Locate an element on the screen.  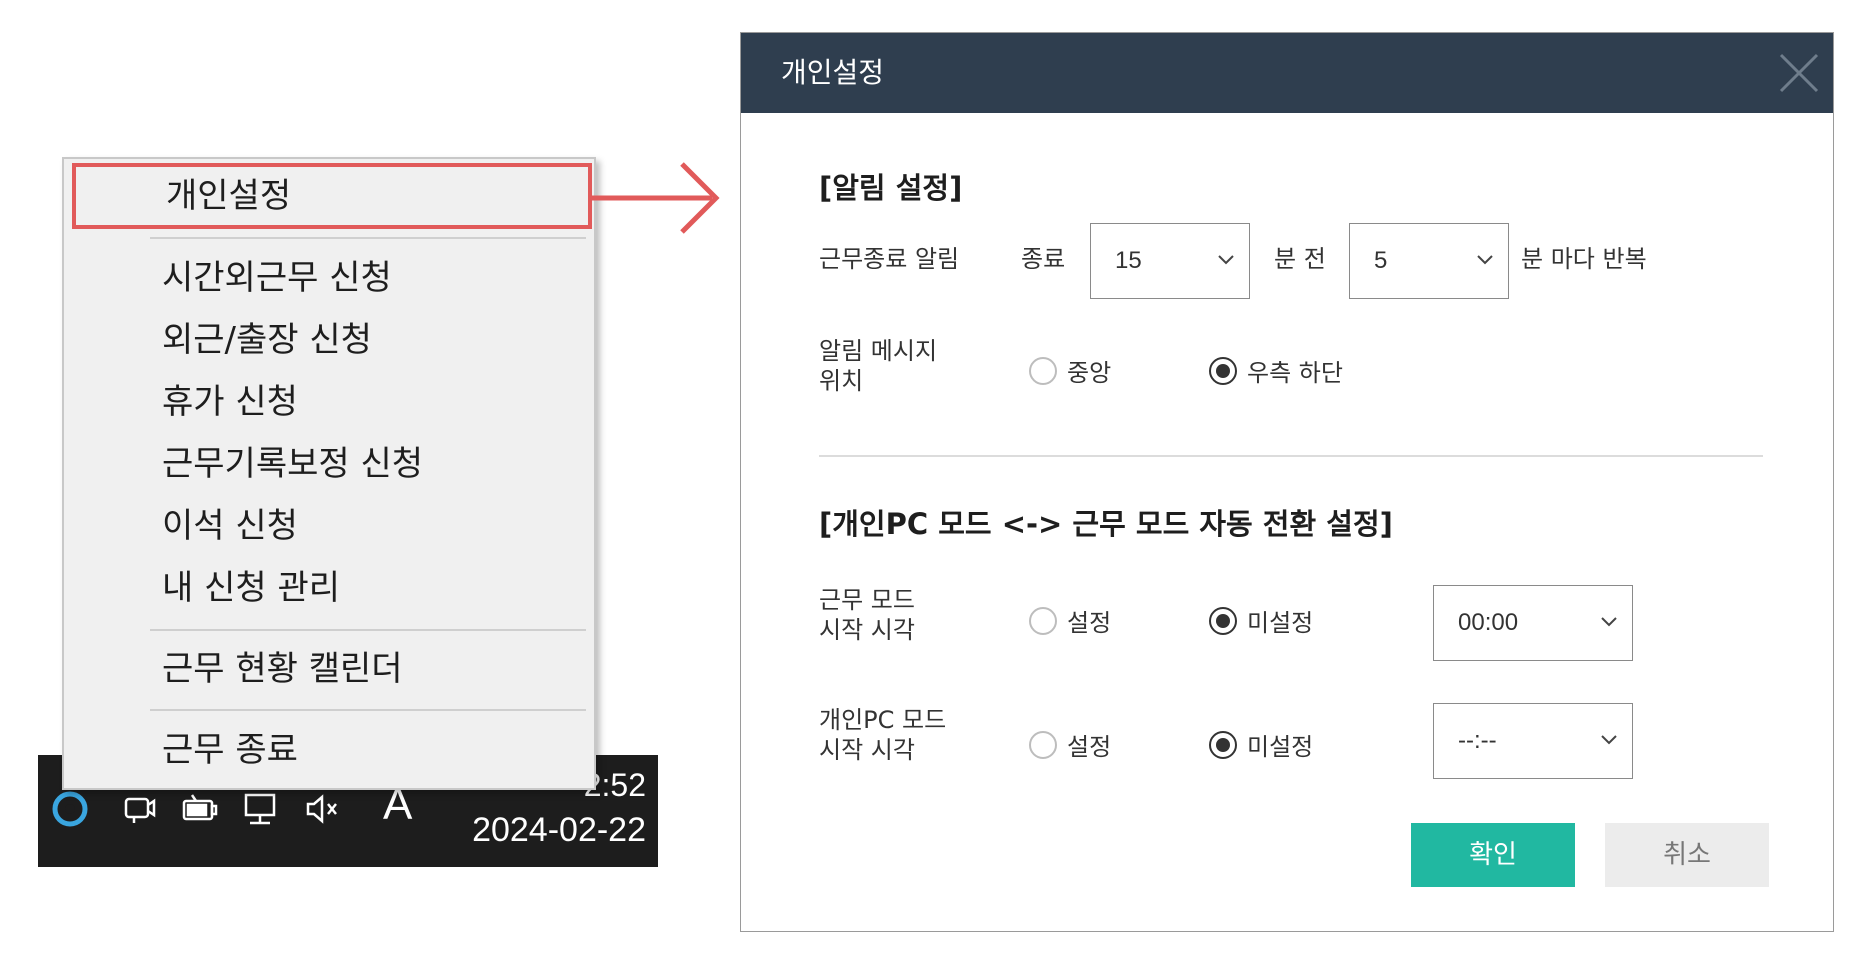
work-mode-time-select: 00:00 is located at coordinates (1533, 623).